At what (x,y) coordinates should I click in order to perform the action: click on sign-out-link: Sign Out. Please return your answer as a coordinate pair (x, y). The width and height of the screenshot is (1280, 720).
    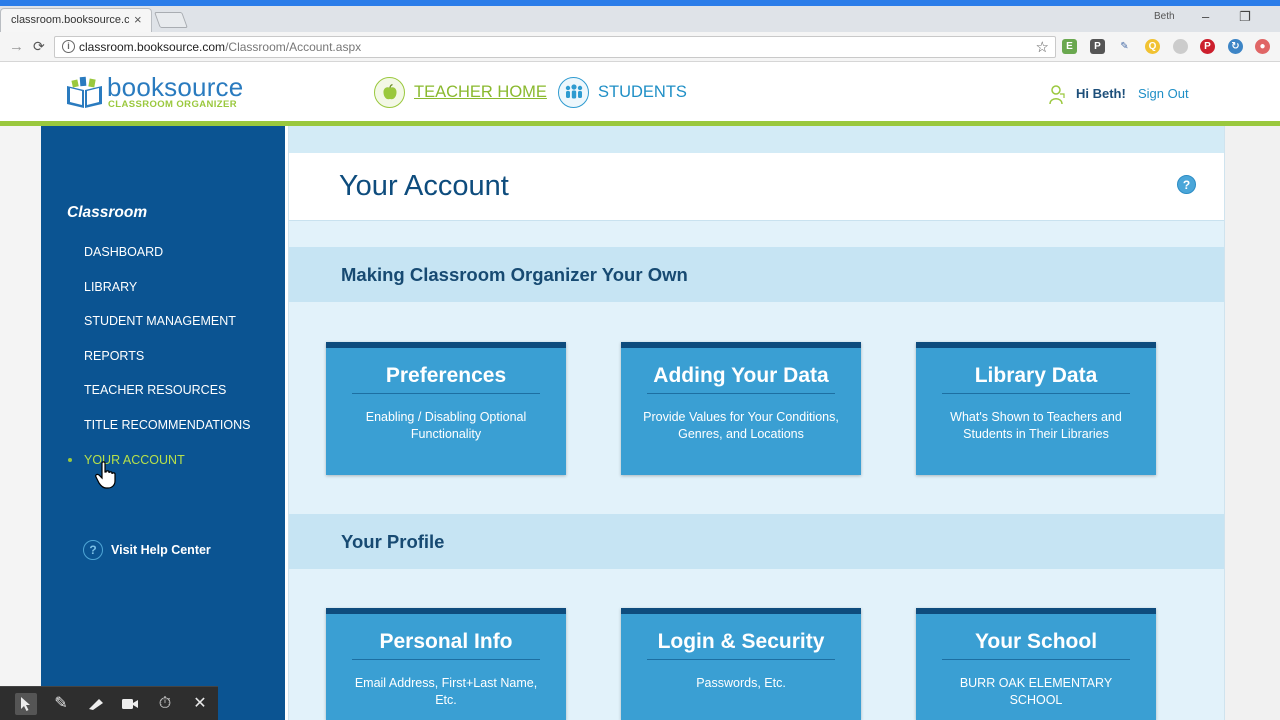
    Looking at the image, I should click on (1163, 93).